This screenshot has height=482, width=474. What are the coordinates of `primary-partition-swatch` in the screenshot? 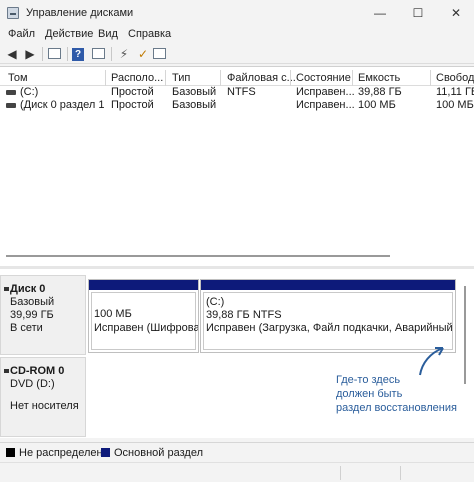 It's located at (105, 452).